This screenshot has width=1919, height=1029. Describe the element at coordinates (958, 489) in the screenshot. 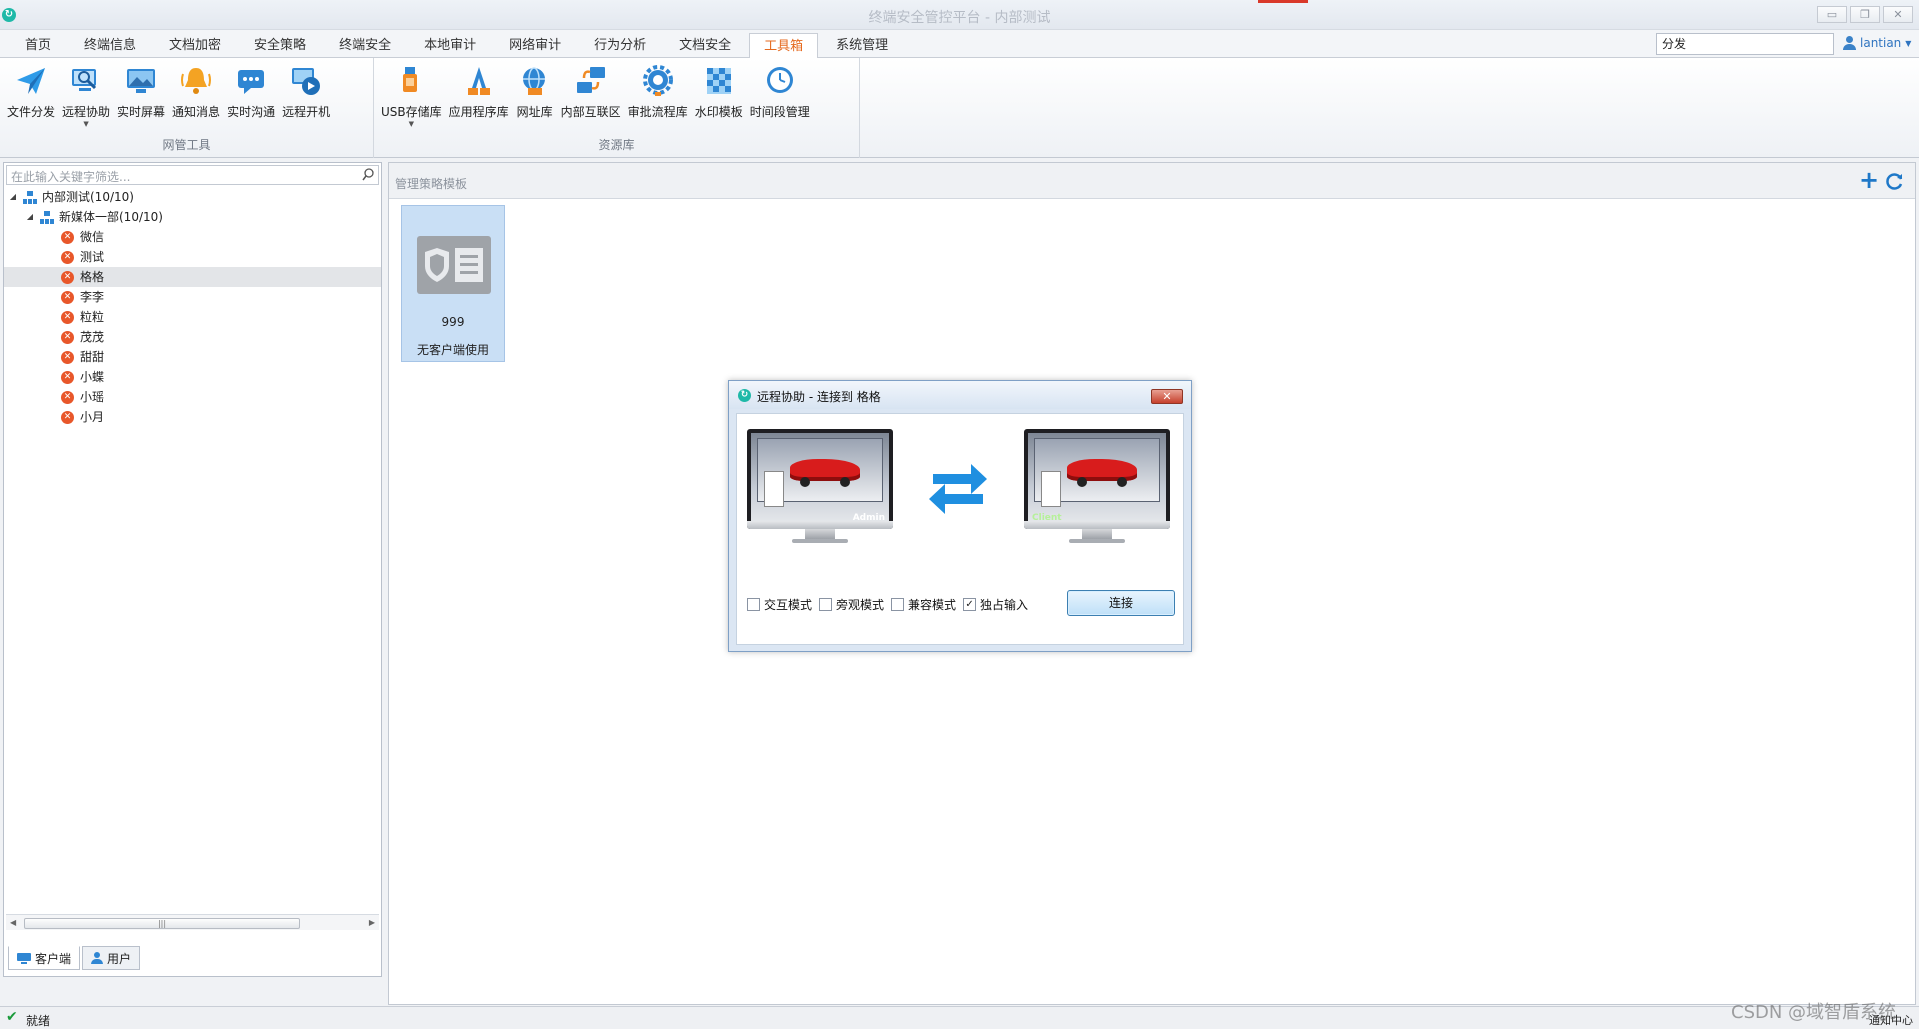

I see `swap-arrows-icon` at that location.